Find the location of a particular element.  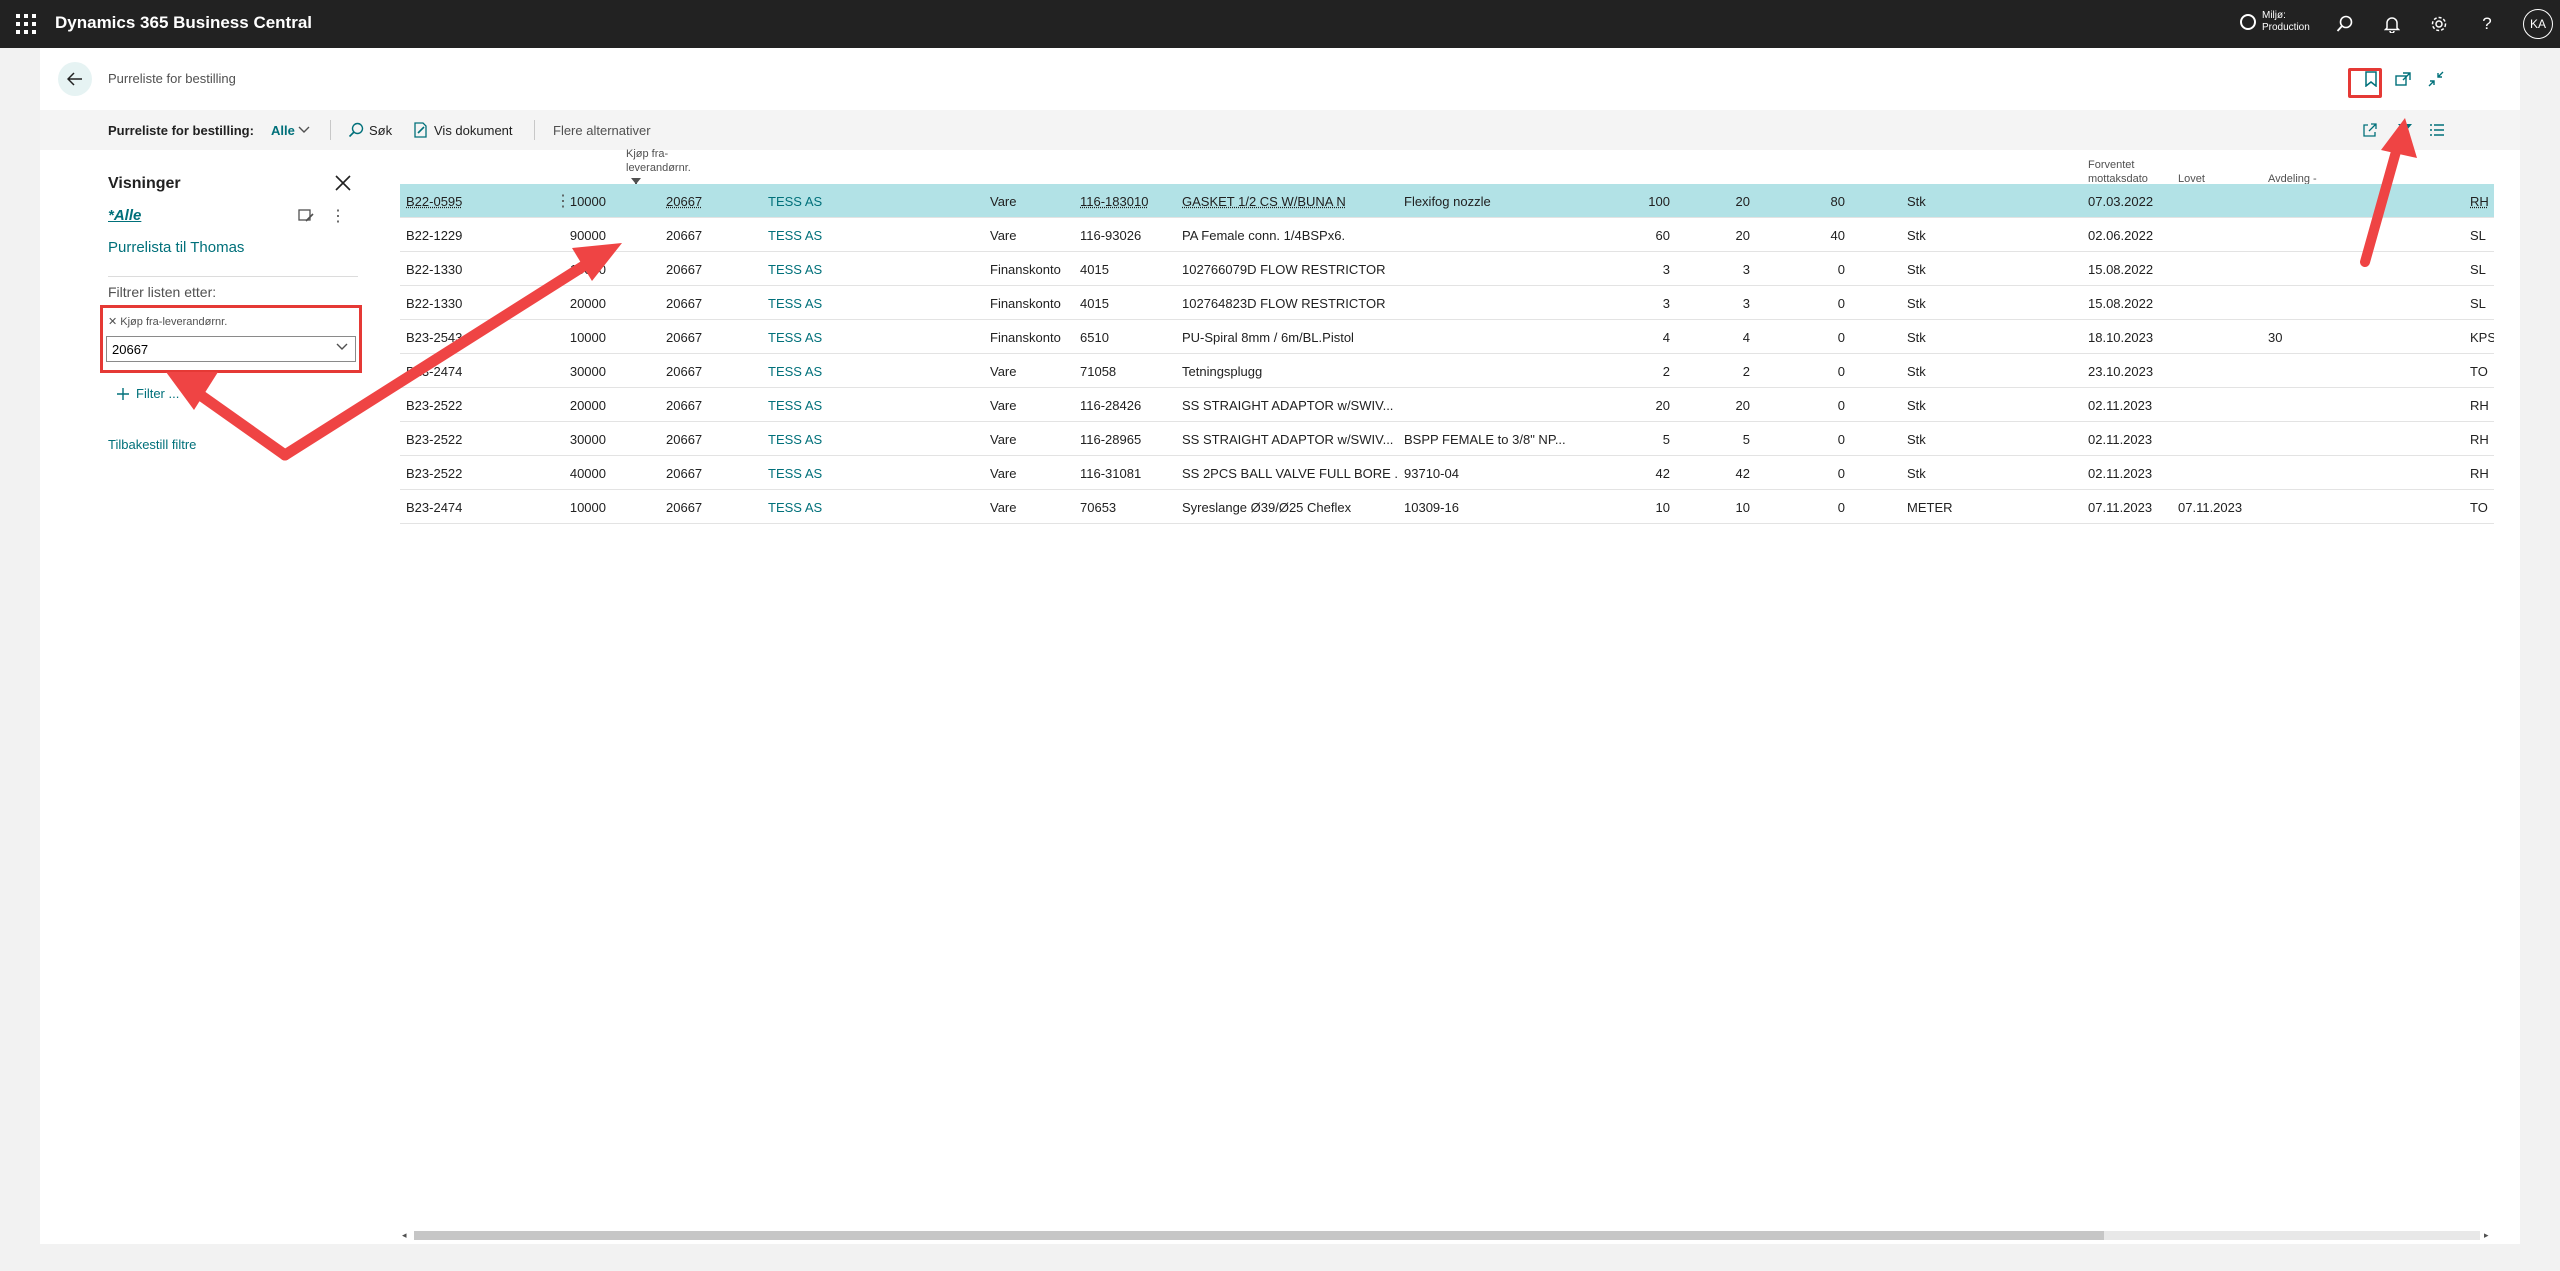

view-selector: Alle is located at coordinates (283, 130).